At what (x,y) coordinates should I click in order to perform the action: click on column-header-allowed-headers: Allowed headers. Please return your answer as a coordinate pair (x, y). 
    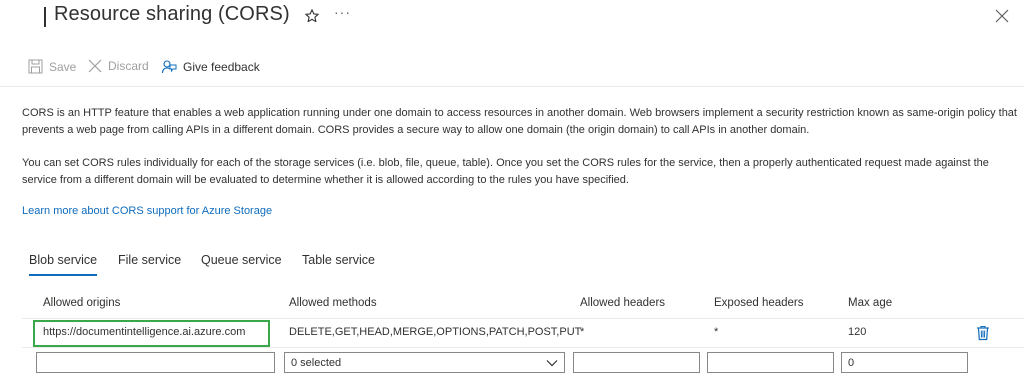
    Looking at the image, I should click on (623, 303).